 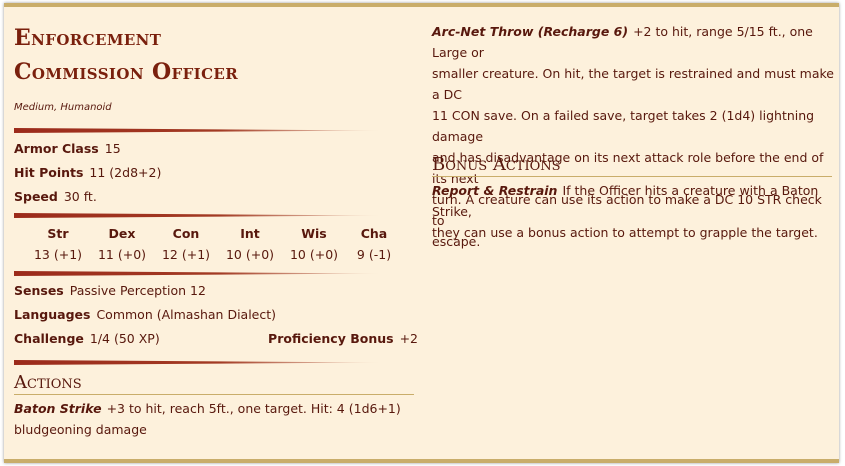 I want to click on proficiency-row: Proficiency Bonus +2, so click(x=343, y=338).